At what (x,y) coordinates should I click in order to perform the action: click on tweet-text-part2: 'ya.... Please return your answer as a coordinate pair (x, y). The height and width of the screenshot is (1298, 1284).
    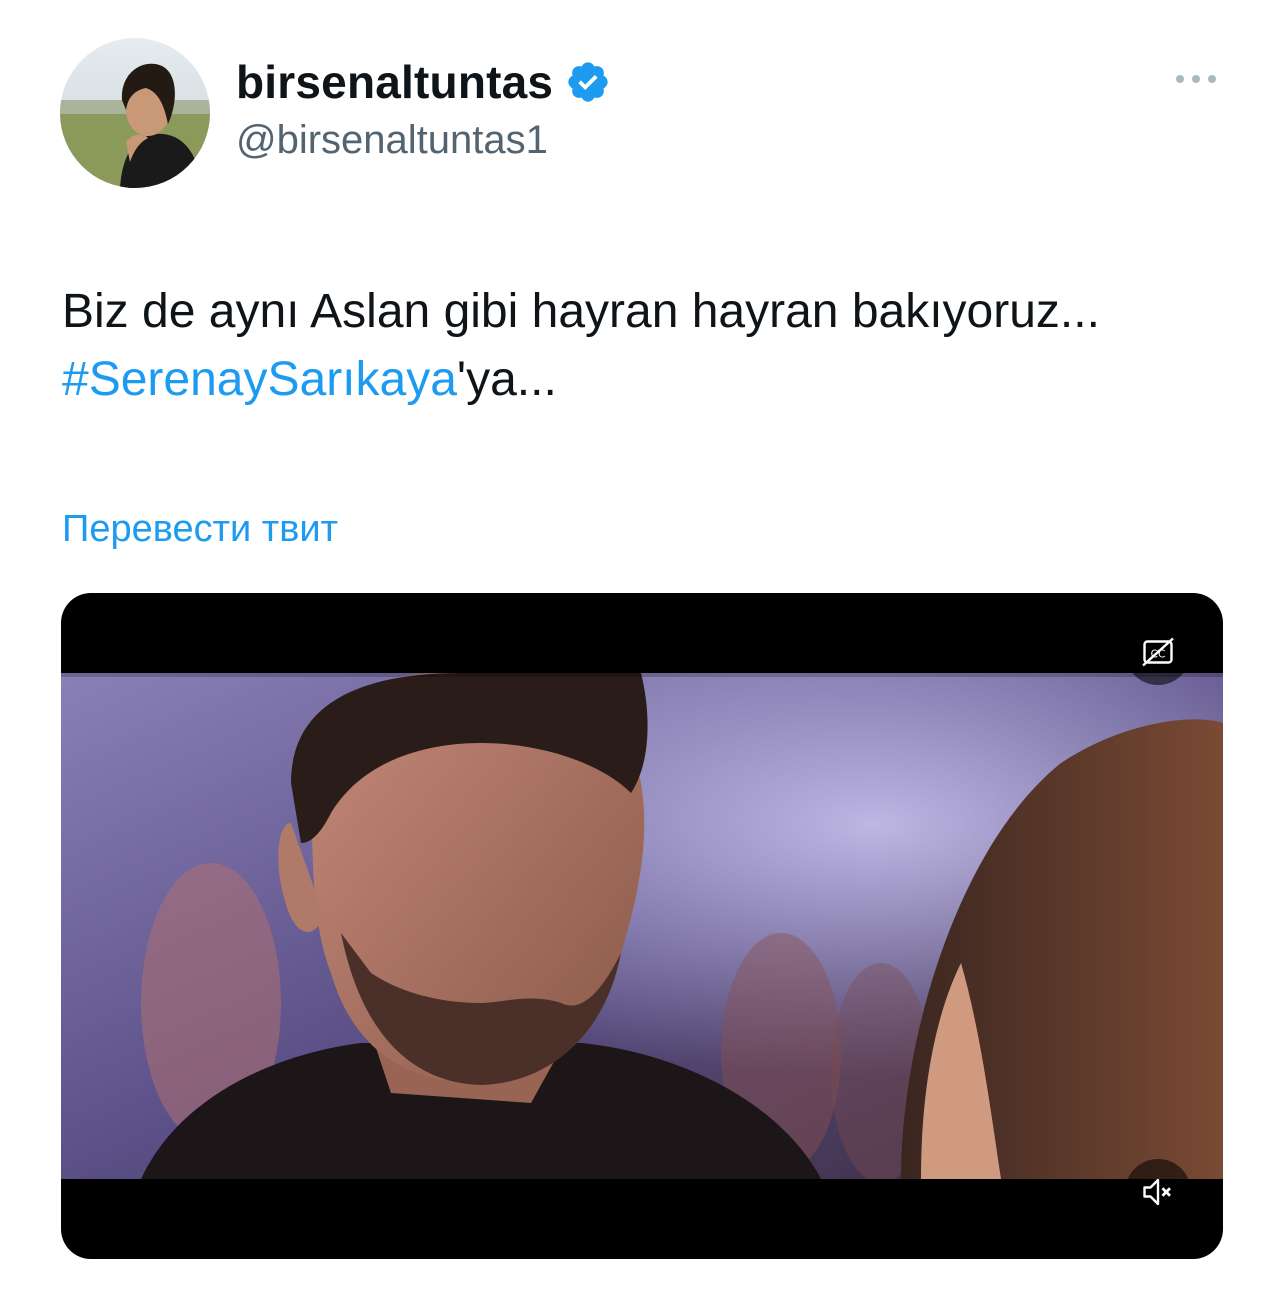
    Looking at the image, I should click on (506, 379).